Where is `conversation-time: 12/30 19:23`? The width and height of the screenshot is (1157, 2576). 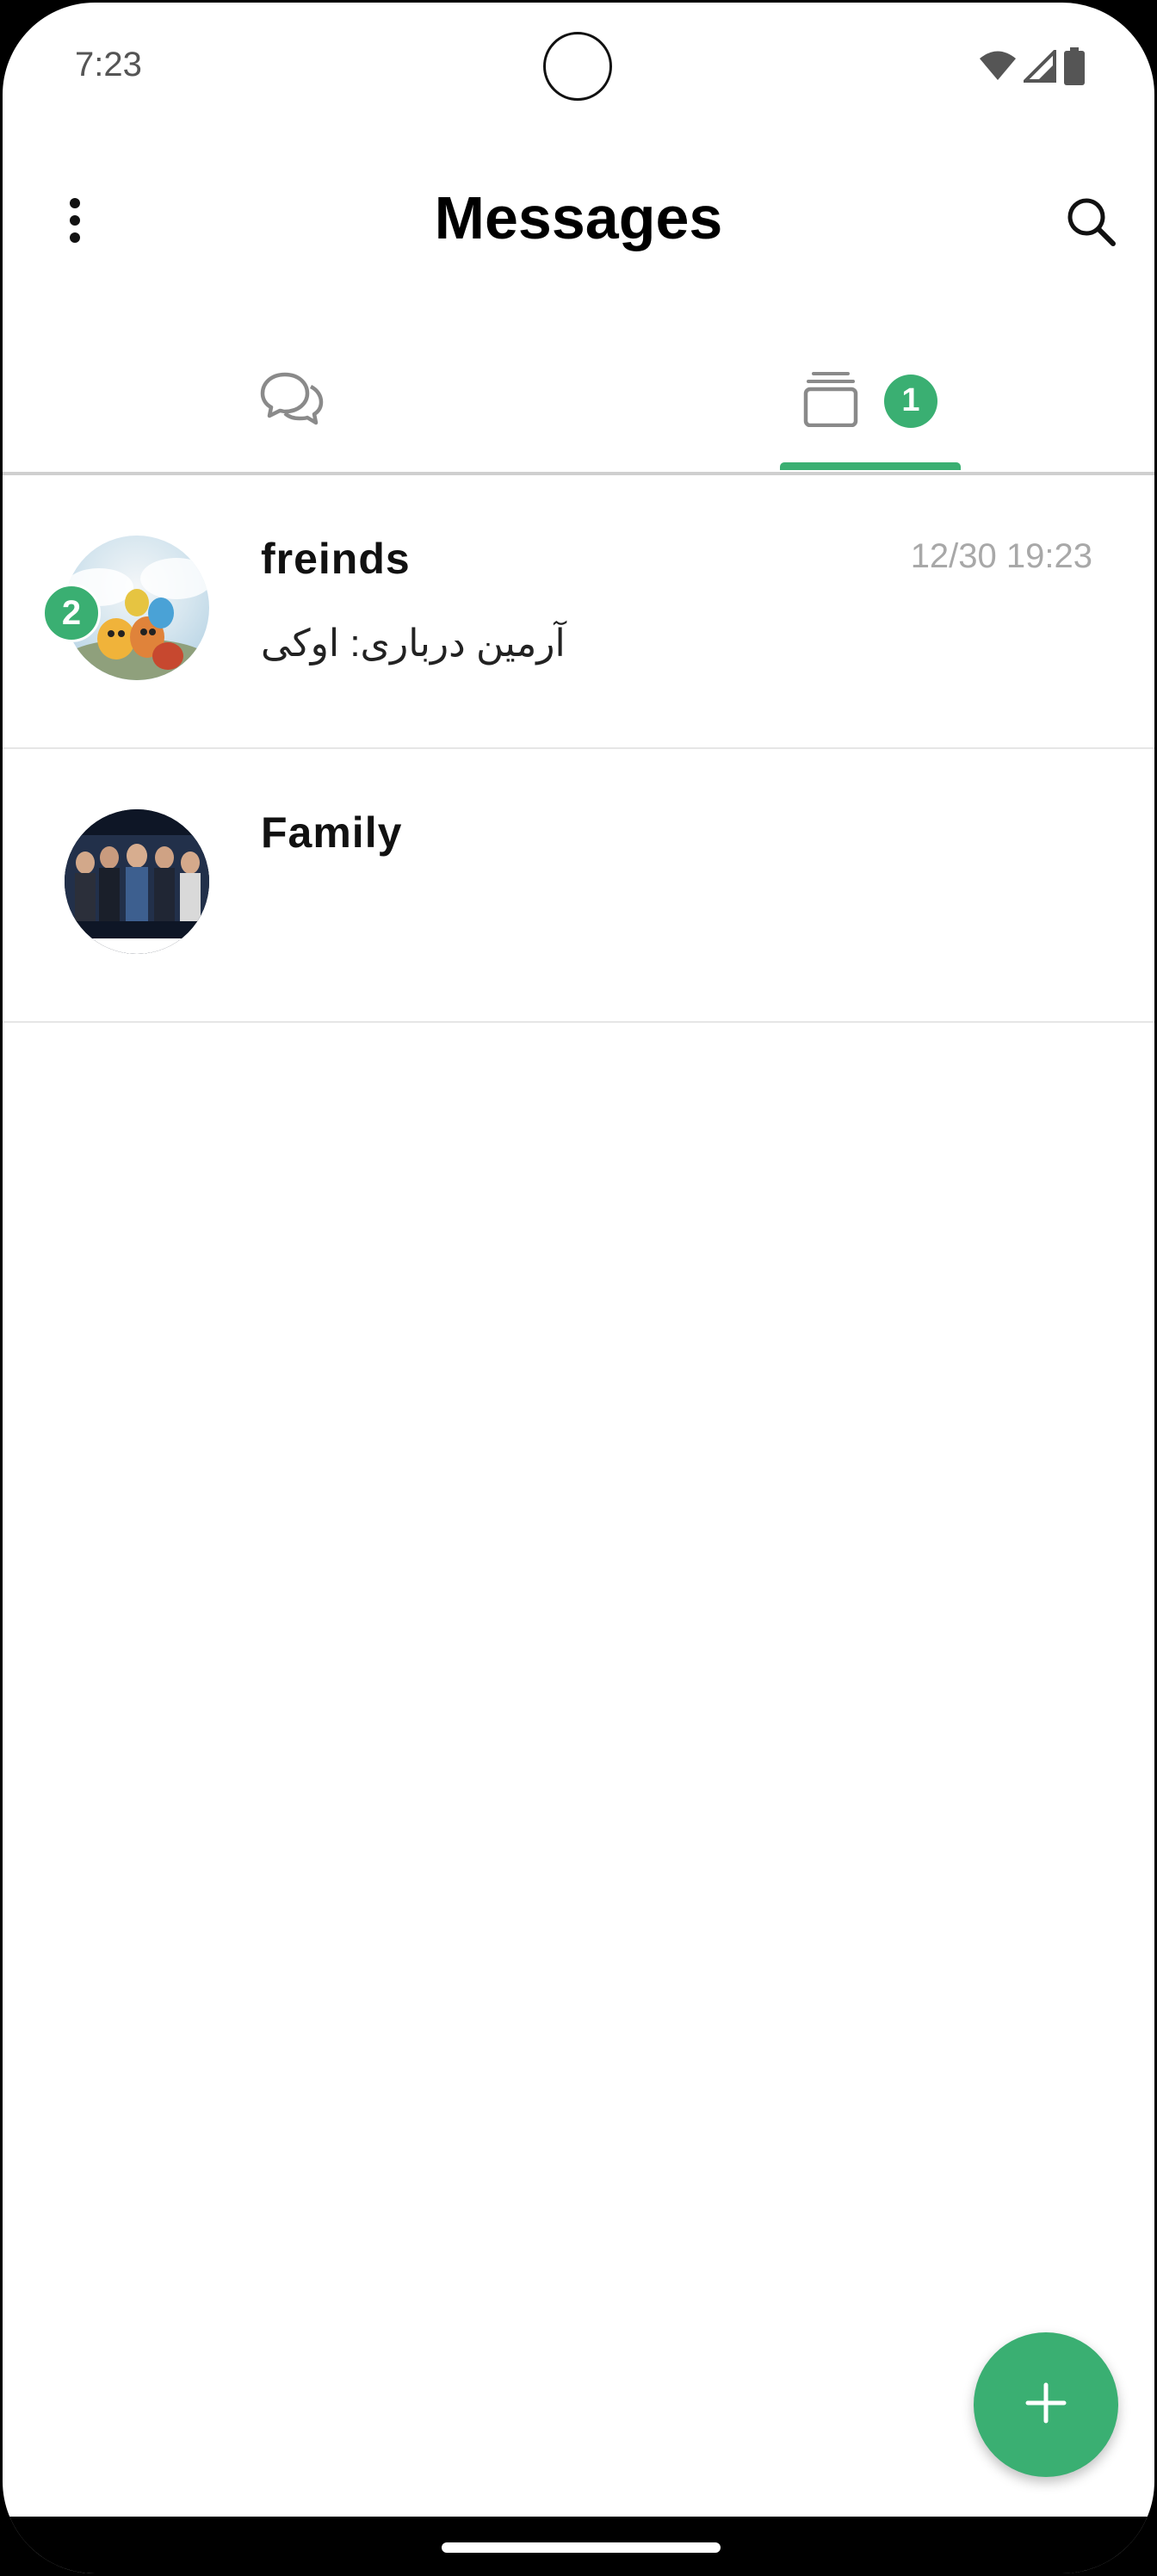 conversation-time: 12/30 19:23 is located at coordinates (1001, 556).